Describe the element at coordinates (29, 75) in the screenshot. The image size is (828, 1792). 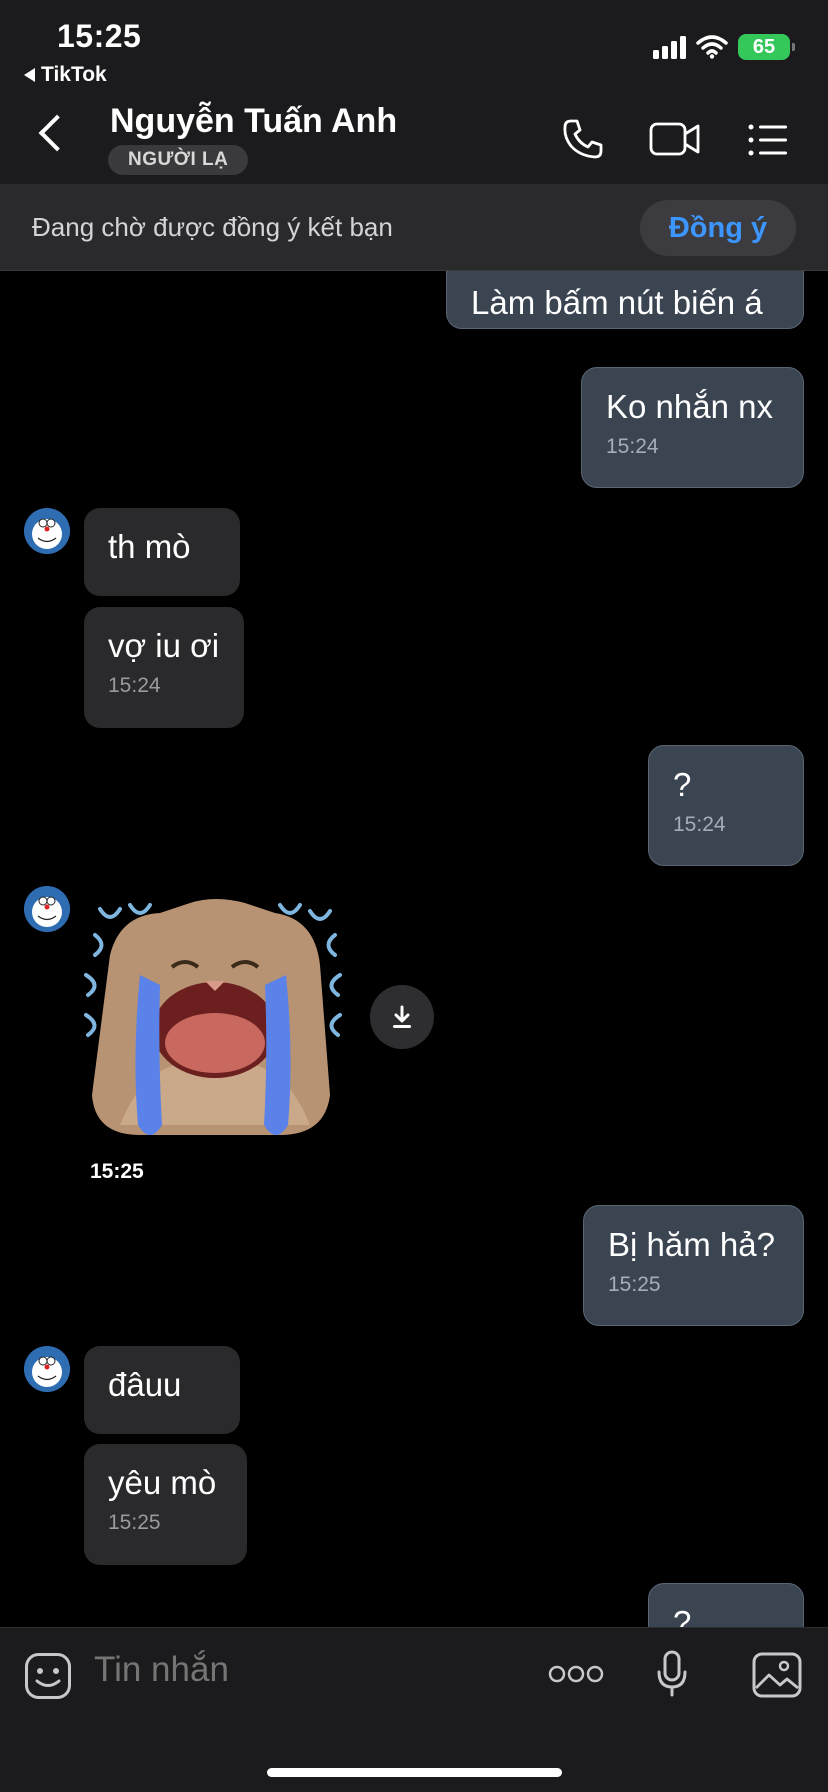
I see `back-triangle-icon` at that location.